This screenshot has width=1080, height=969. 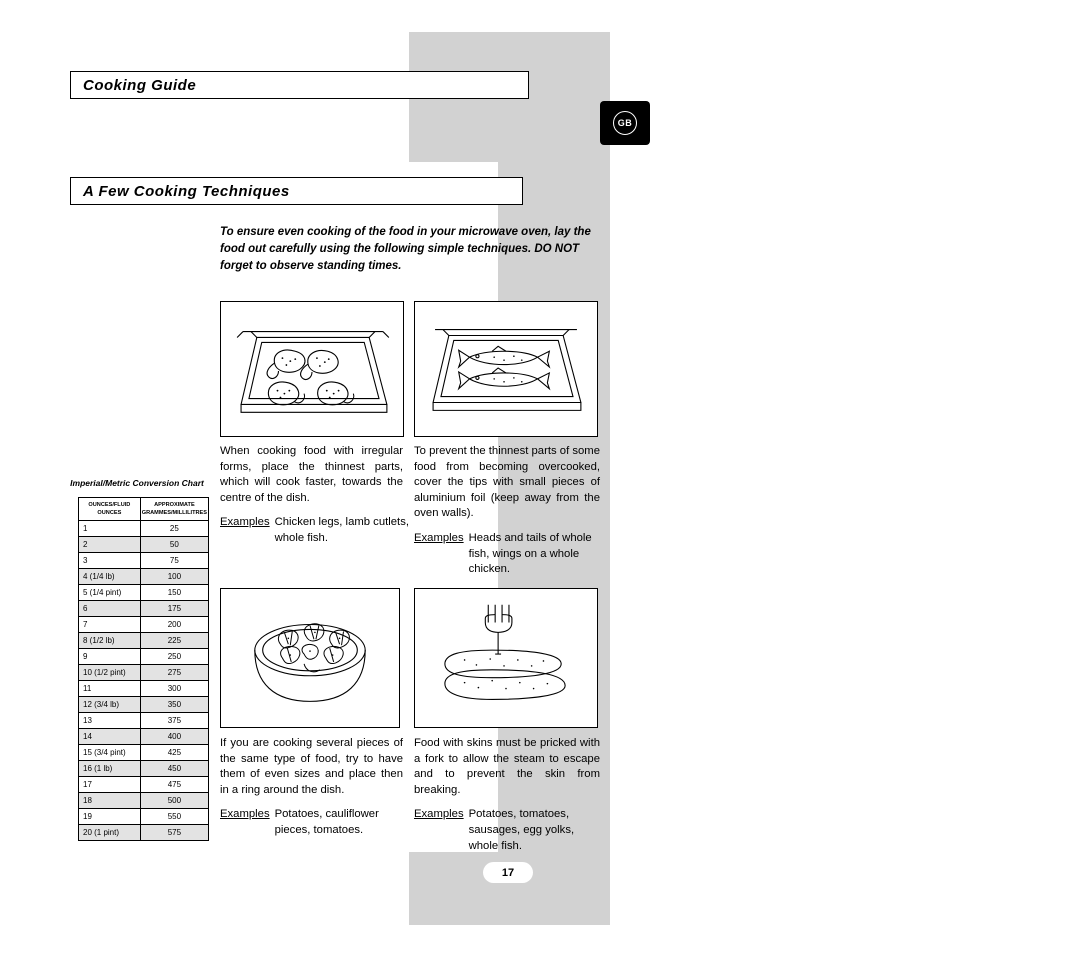 What do you see at coordinates (109, 509) in the screenshot?
I see `column-header-ounces: OUNCES/FLUID OUNCES` at bounding box center [109, 509].